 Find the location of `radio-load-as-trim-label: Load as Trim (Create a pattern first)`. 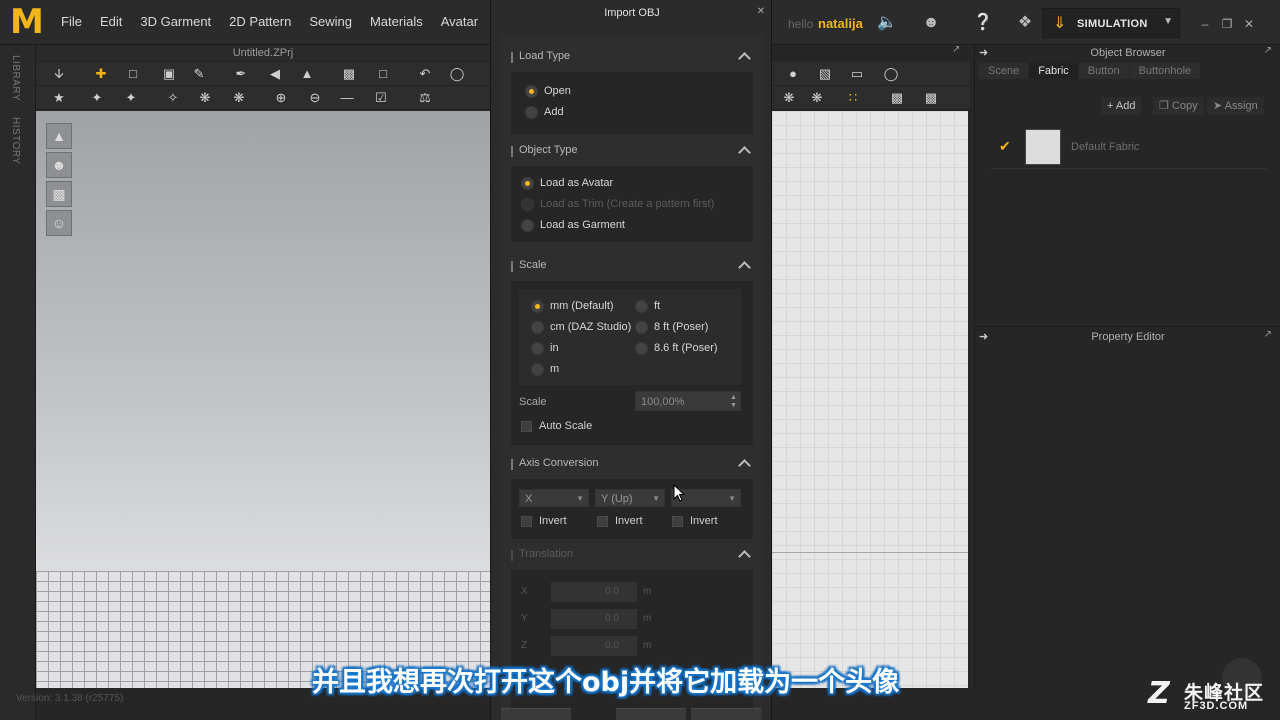

radio-load-as-trim-label: Load as Trim (Create a pattern first) is located at coordinates (627, 204).